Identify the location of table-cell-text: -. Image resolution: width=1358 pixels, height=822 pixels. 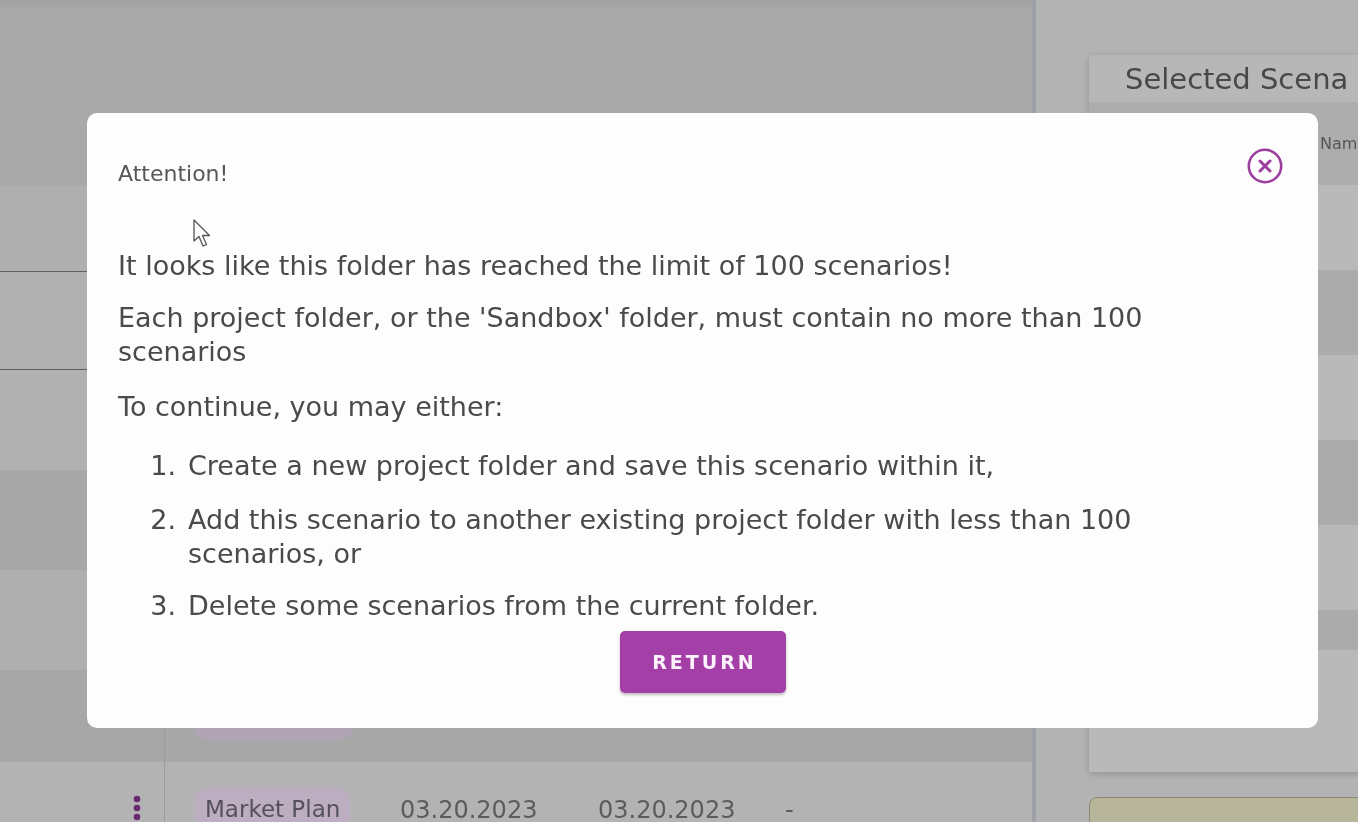
(789, 808).